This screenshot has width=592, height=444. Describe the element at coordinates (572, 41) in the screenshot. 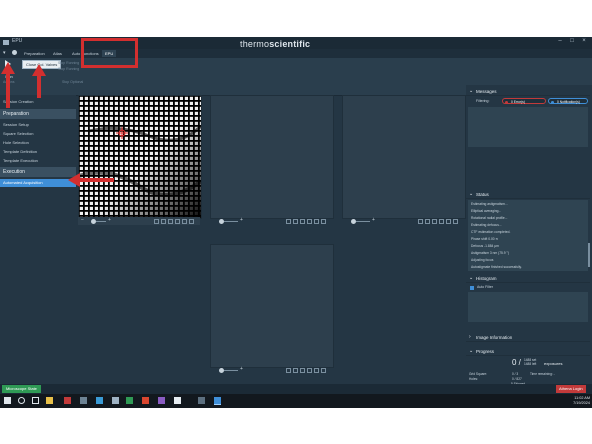

I see `maximize-icon: □` at that location.